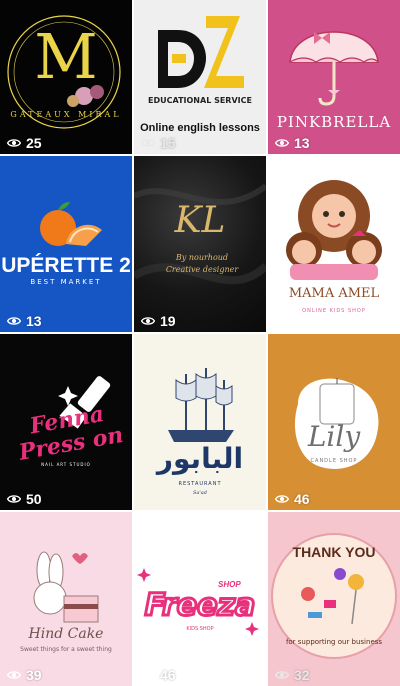  I want to click on dz-label: EDUCATIONAL SERVICE, so click(200, 100).